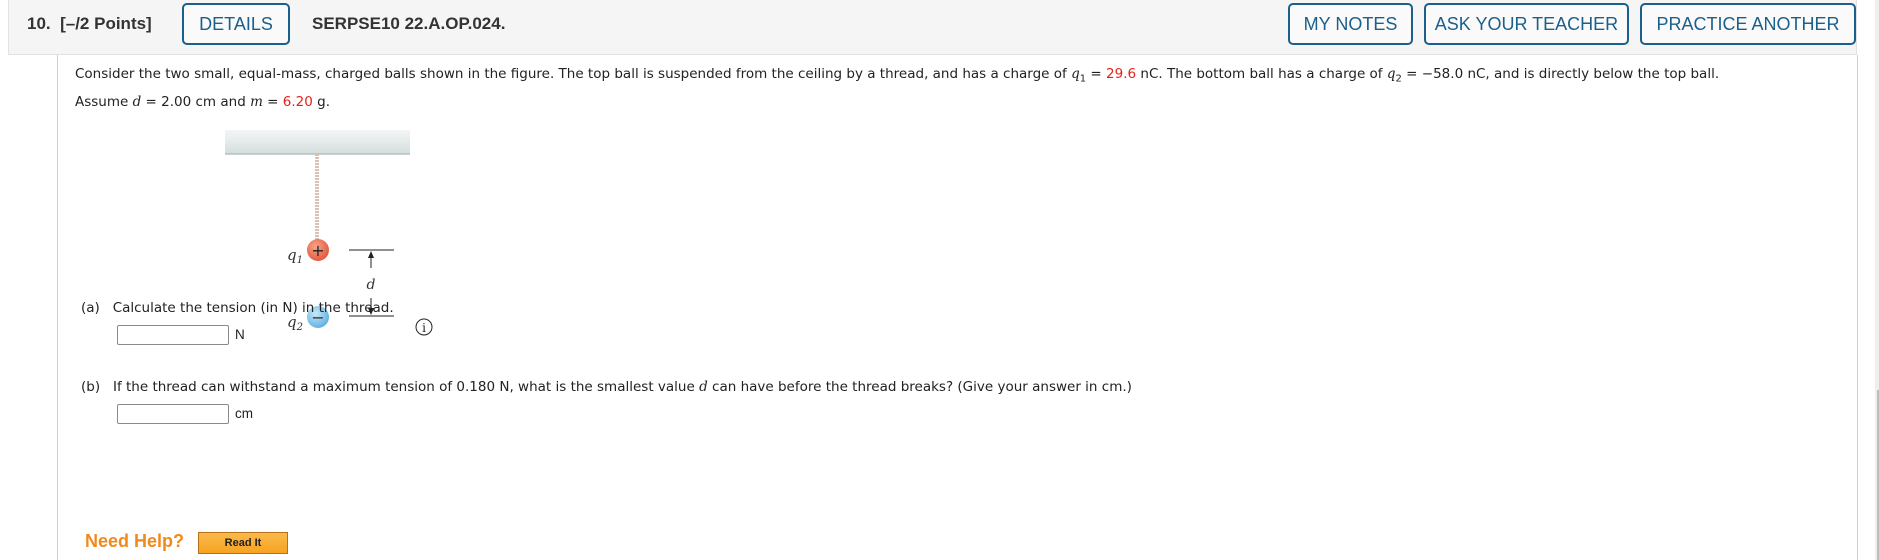 This screenshot has width=1879, height=560. What do you see at coordinates (295, 256) in the screenshot?
I see `q1-label: q1` at bounding box center [295, 256].